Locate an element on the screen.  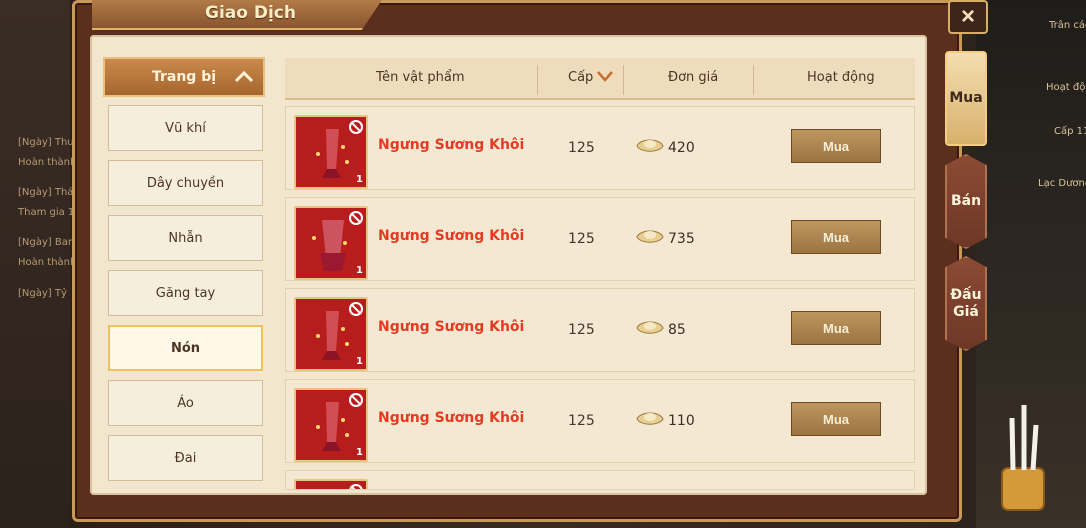
category-item-label: Găng tay is located at coordinates (185, 293).